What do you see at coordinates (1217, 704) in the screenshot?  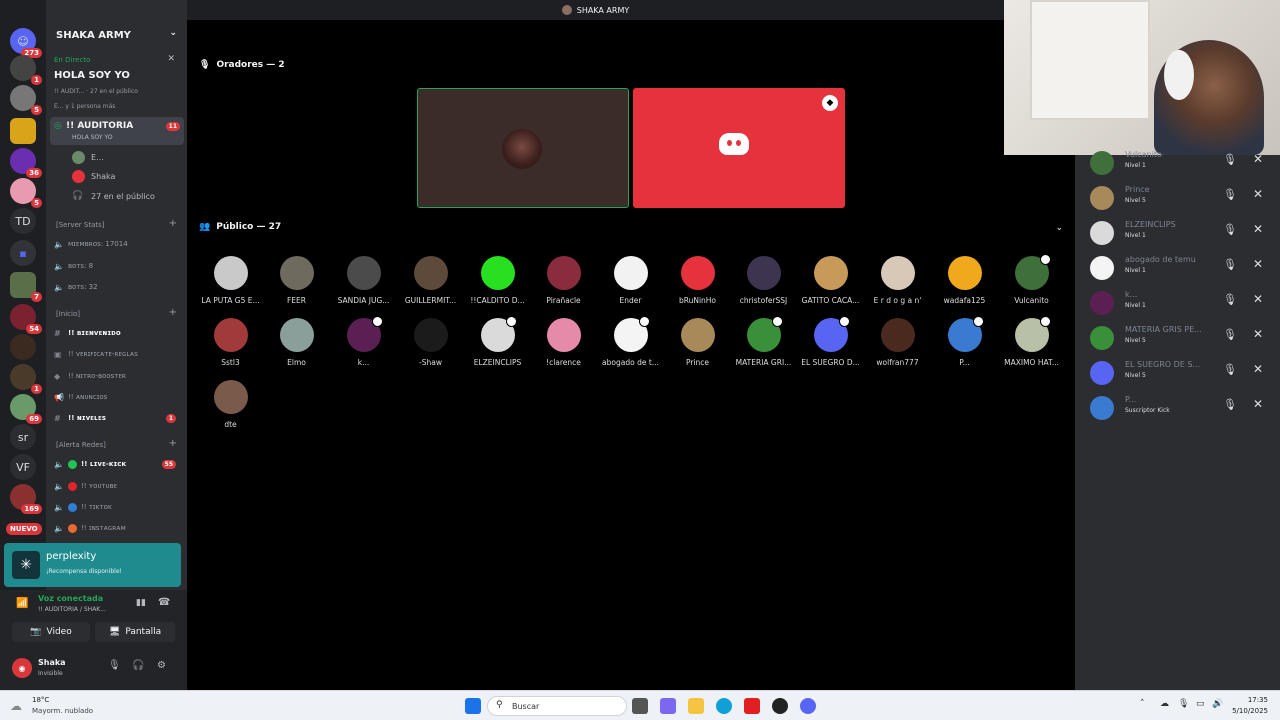 I see `volume-icon: 🔊` at bounding box center [1217, 704].